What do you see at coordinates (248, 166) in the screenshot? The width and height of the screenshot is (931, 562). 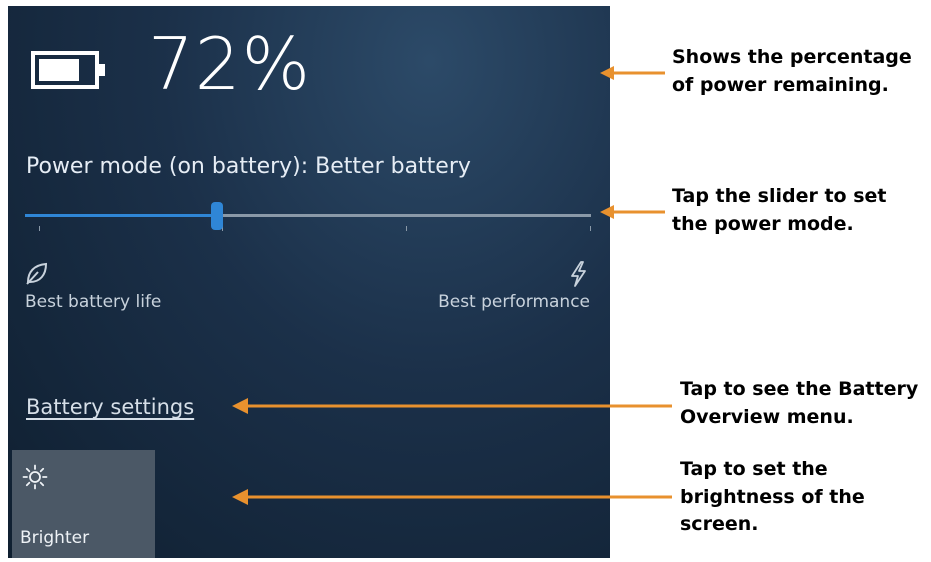 I see `power-mode-label: Power mode (on battery): Better battery` at bounding box center [248, 166].